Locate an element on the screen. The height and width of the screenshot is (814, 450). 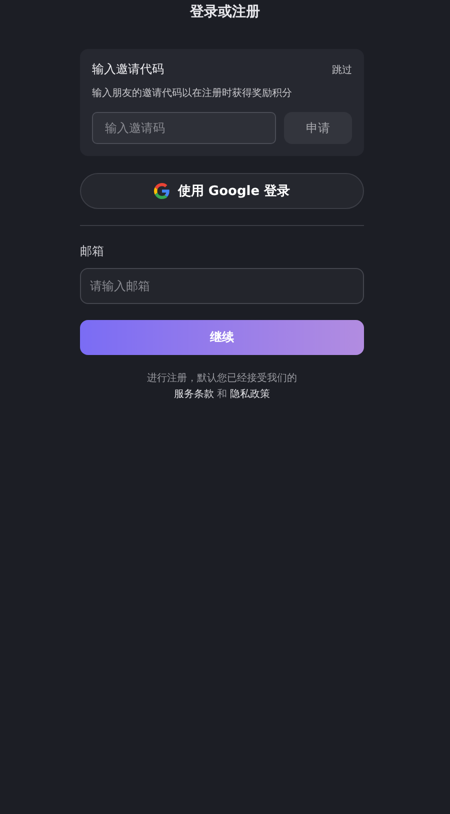
google-login-button: 使用 Google 登录 is located at coordinates (222, 191).